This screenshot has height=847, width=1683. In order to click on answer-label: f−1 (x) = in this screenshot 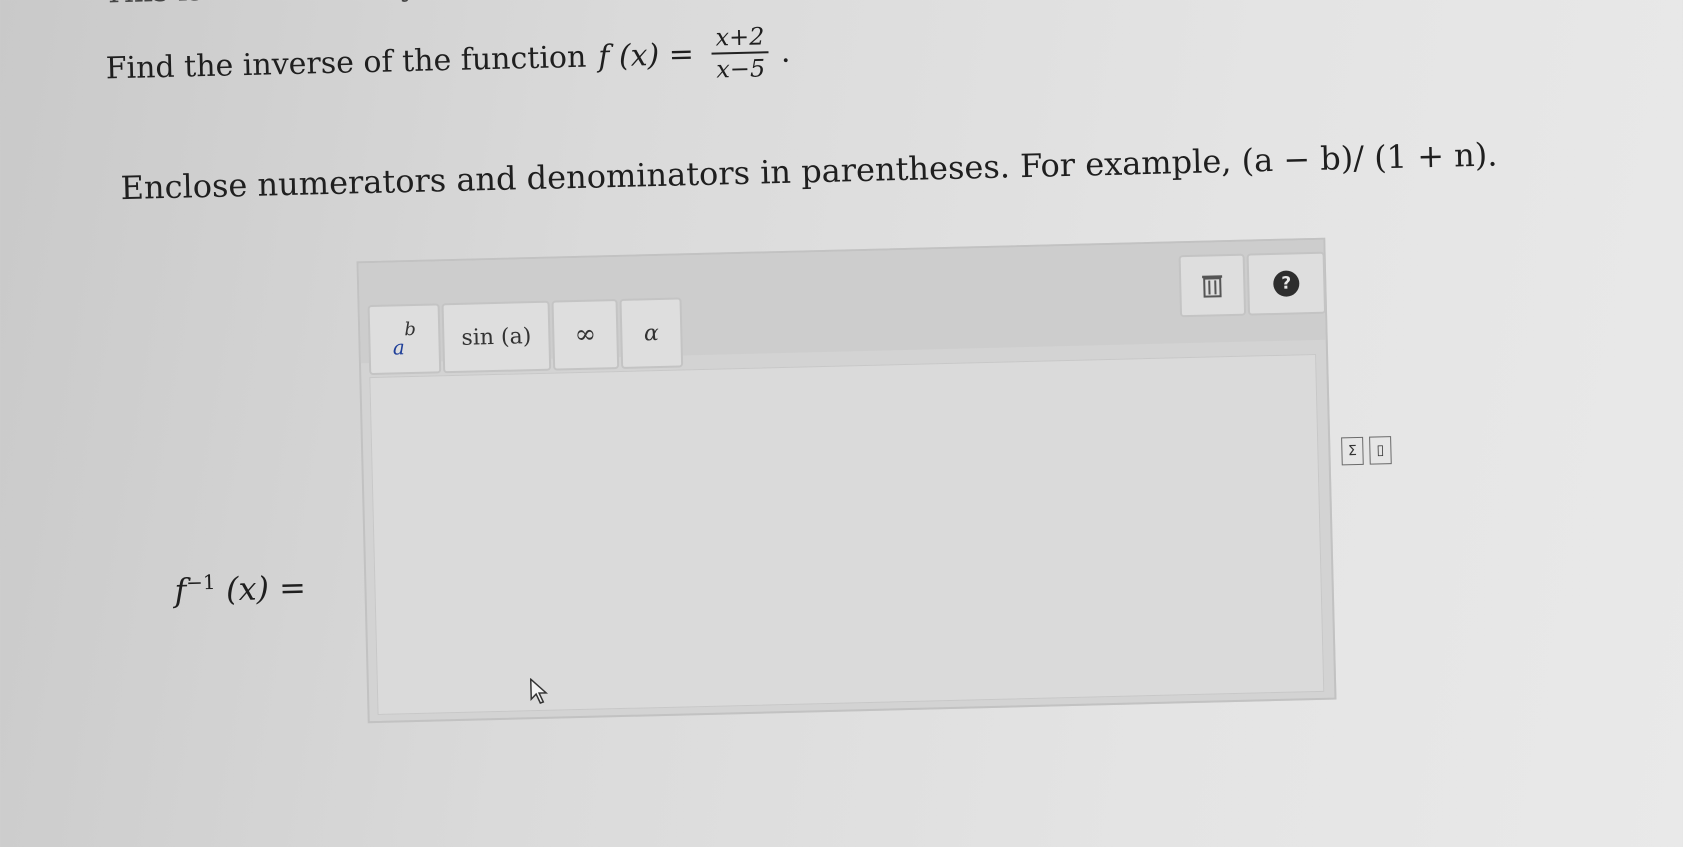, I will do `click(240, 589)`.